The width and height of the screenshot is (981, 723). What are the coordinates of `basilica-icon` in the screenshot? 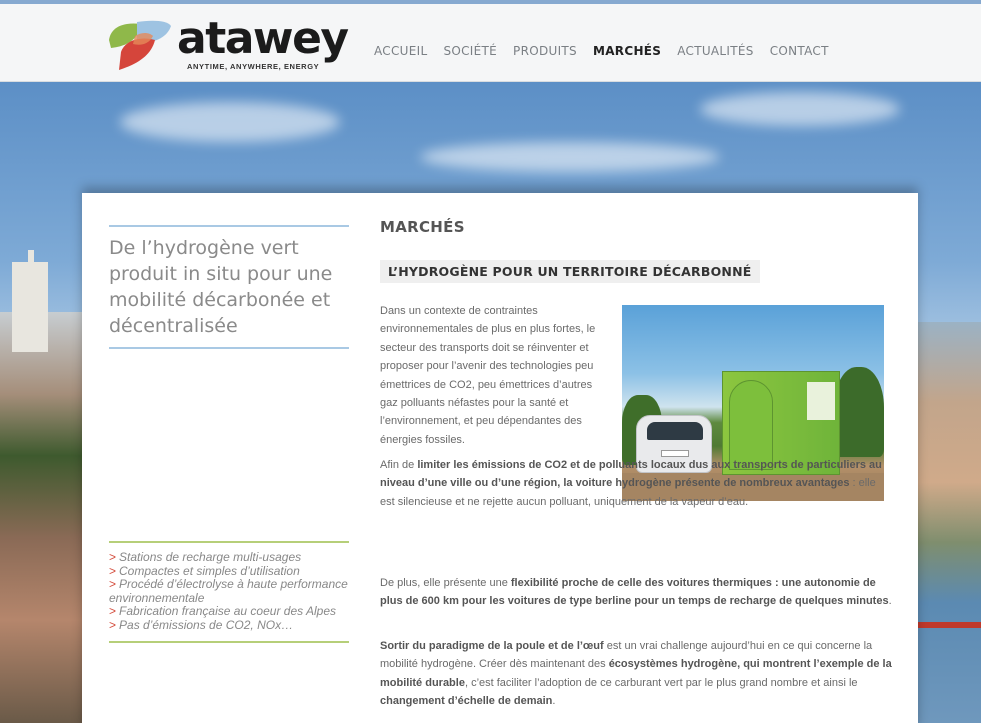 It's located at (30, 307).